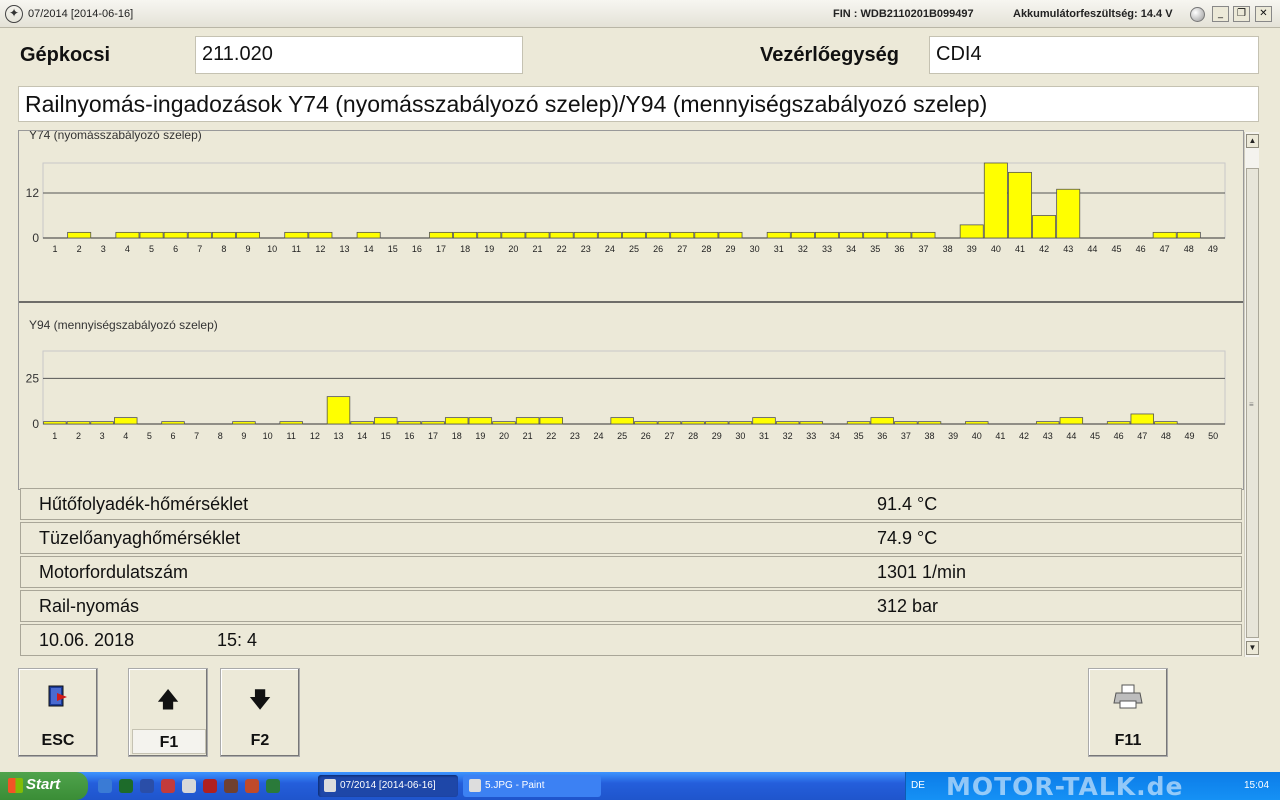  I want to click on word-icon, so click(147, 786).